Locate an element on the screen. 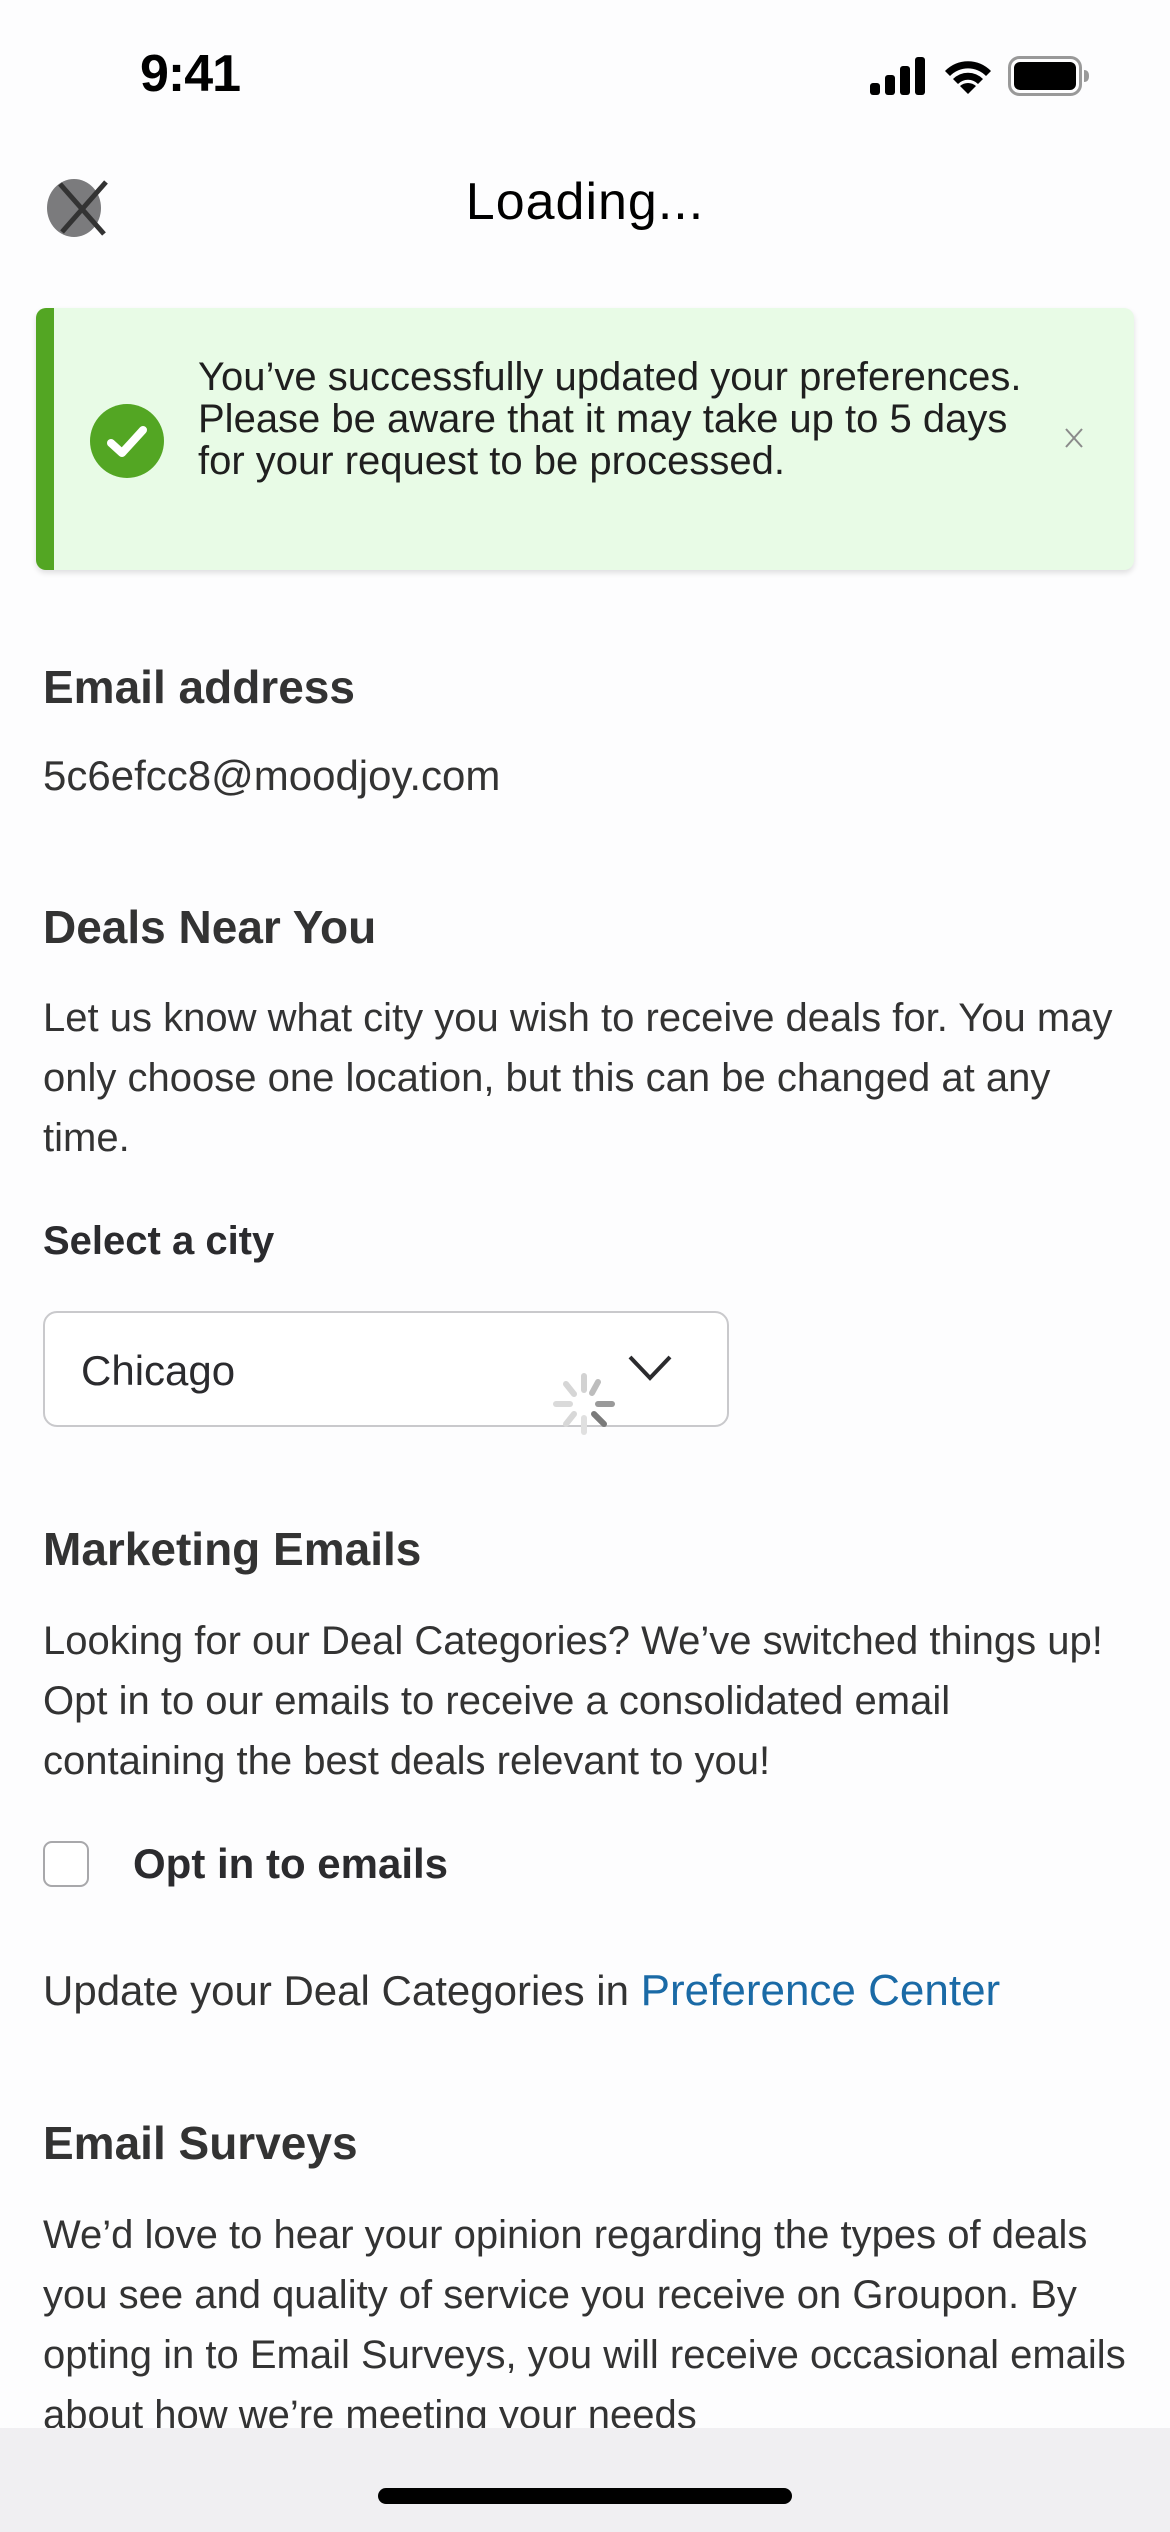 The width and height of the screenshot is (1170, 2532). loading-spinner-icon is located at coordinates (584, 1404).